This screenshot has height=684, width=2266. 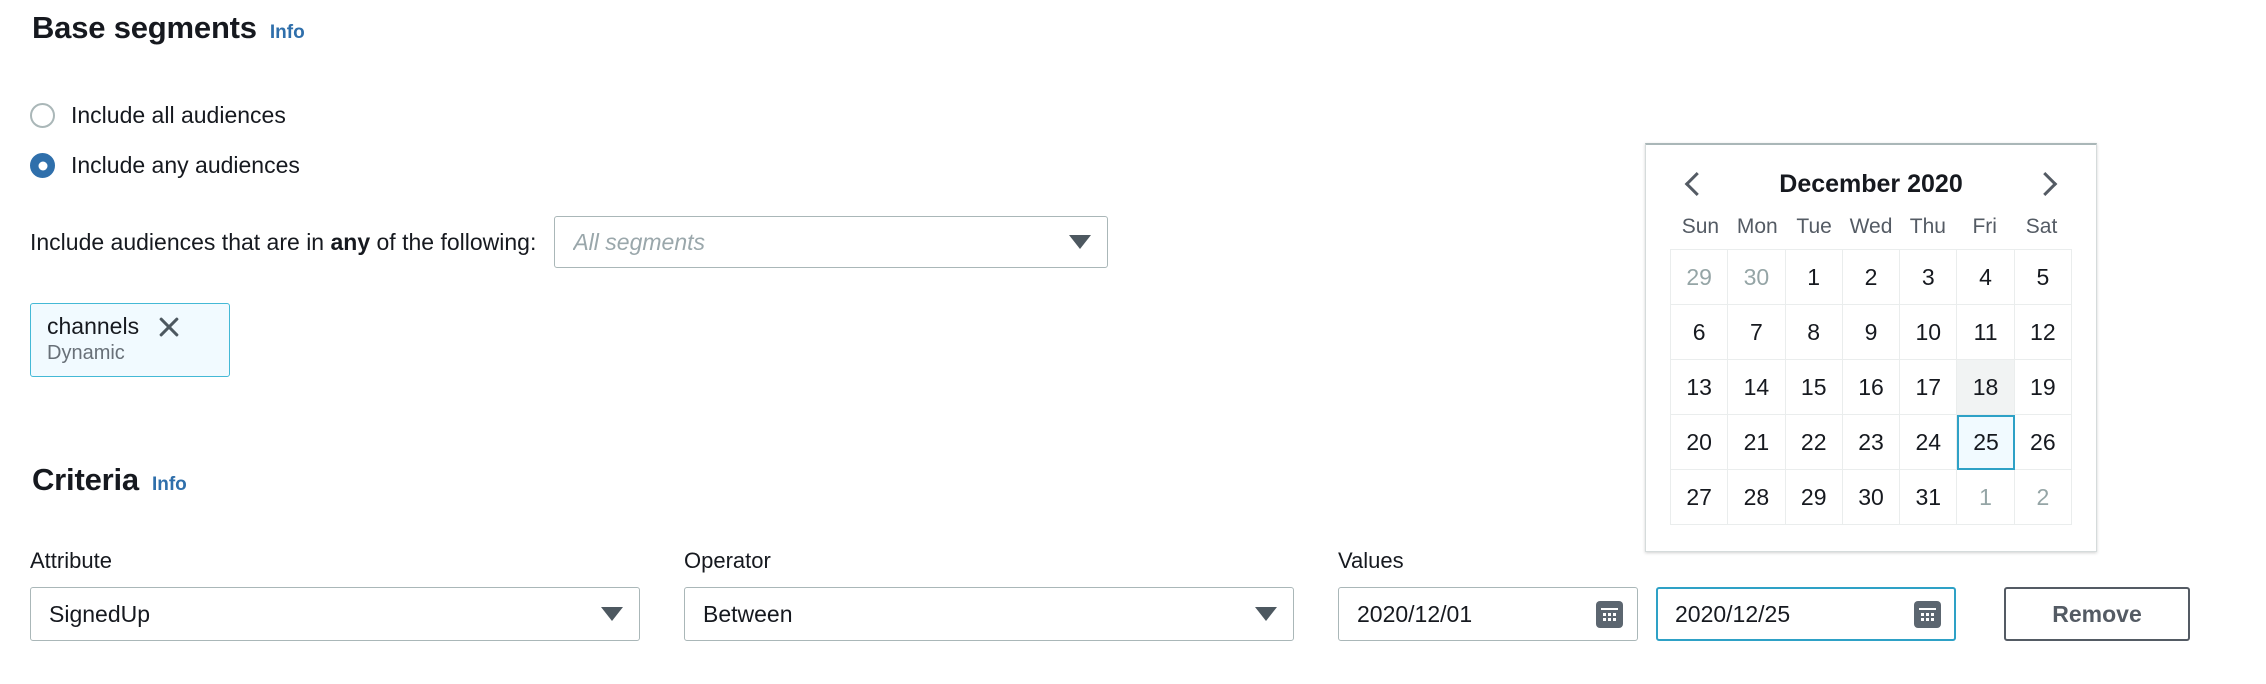 I want to click on calendar-day-cell: 22, so click(x=1814, y=442).